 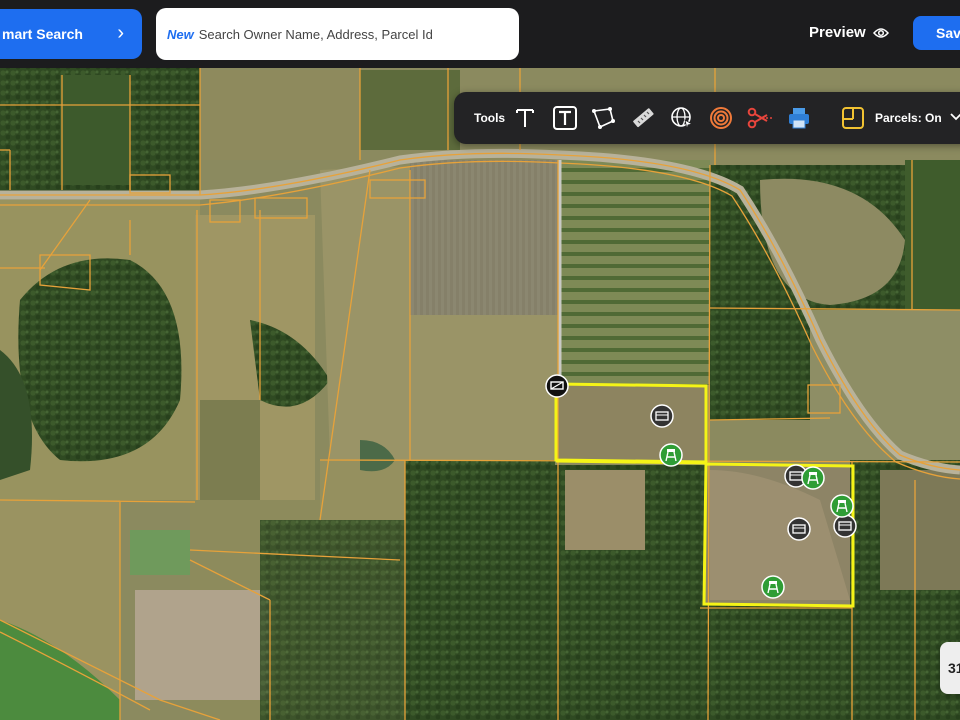 I want to click on gate-marker, so click(x=557, y=388).